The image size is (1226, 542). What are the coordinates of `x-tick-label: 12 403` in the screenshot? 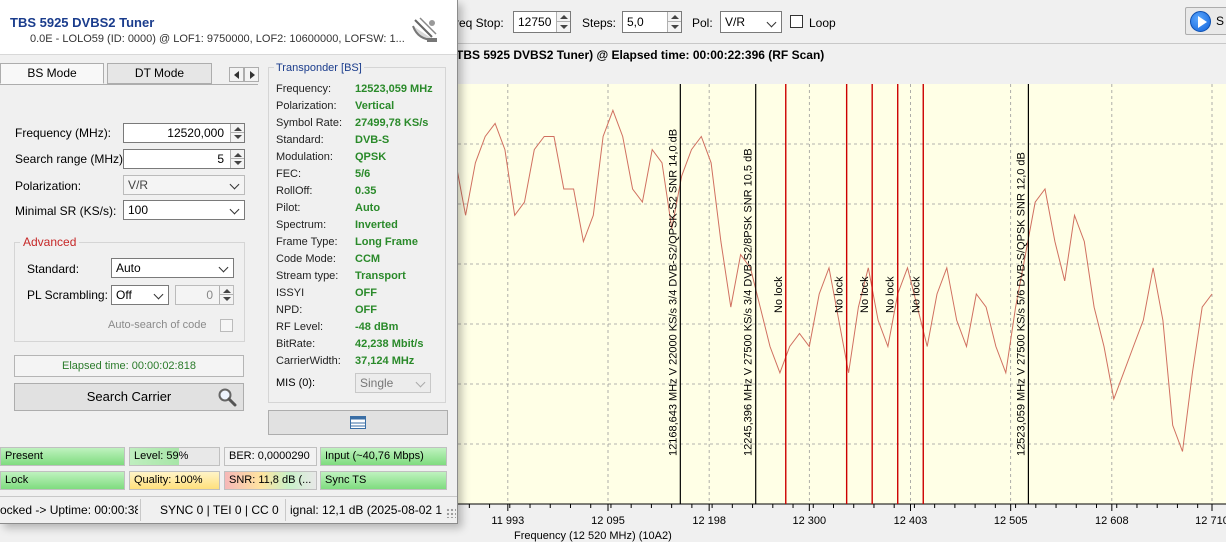 It's located at (911, 521).